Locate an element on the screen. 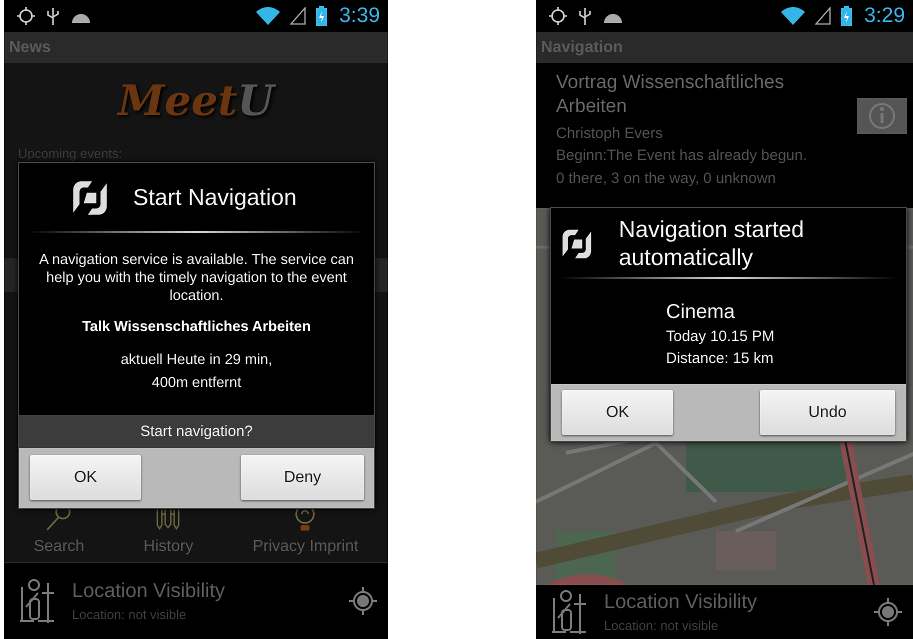  clock-time: 3:29 is located at coordinates (884, 16).